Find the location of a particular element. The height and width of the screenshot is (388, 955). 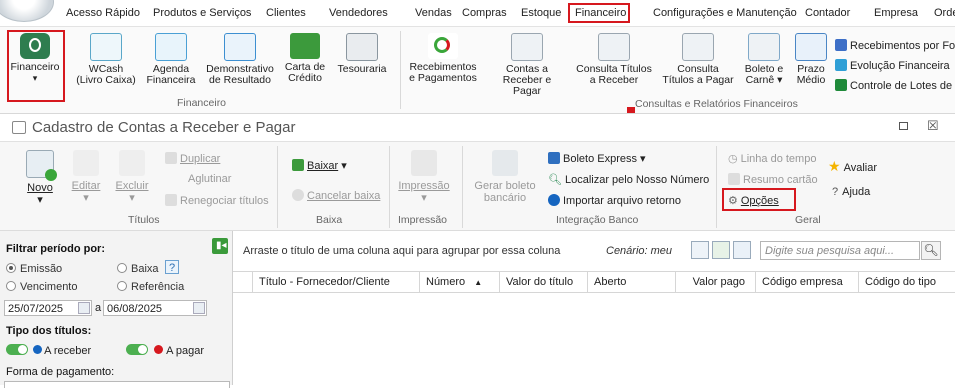

agenda-financeira-button: Agenda Financeira is located at coordinates (171, 59).